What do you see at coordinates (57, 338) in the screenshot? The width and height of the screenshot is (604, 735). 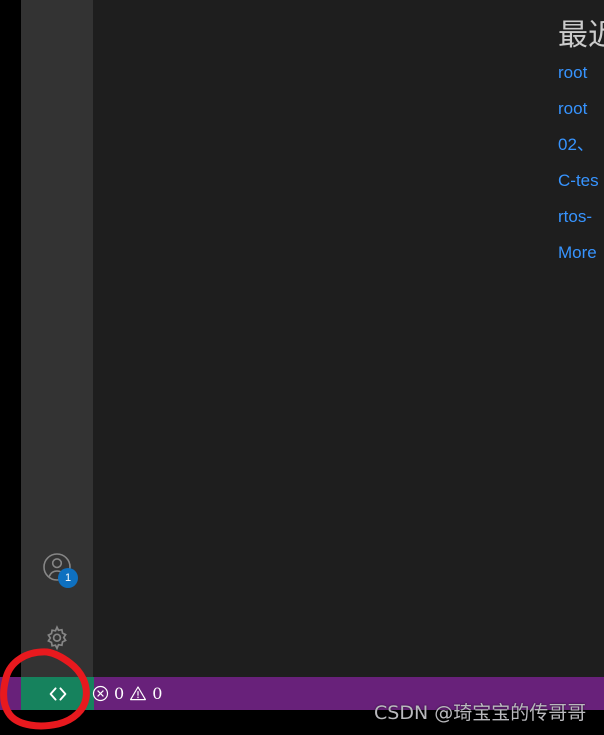 I see `activity-bar: 1` at bounding box center [57, 338].